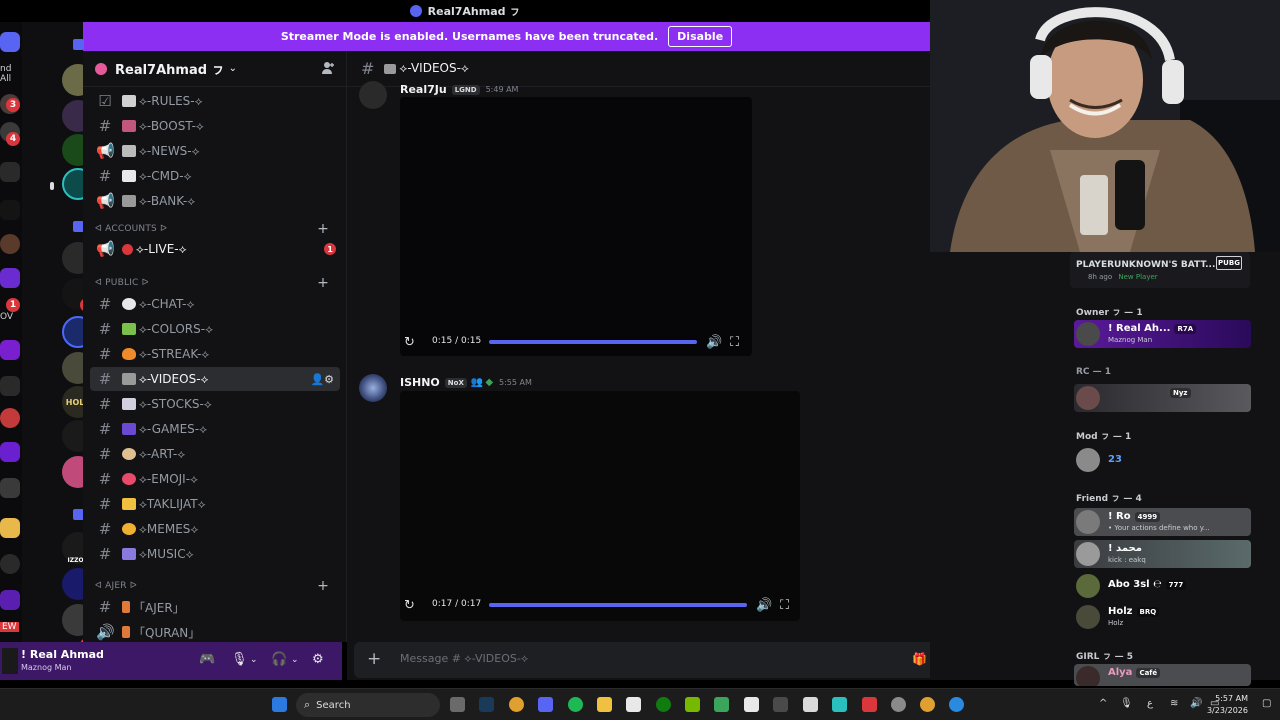  What do you see at coordinates (215, 249) in the screenshot?
I see `channel-live: 📢 ⟡-LIVE-⟡ 1` at bounding box center [215, 249].